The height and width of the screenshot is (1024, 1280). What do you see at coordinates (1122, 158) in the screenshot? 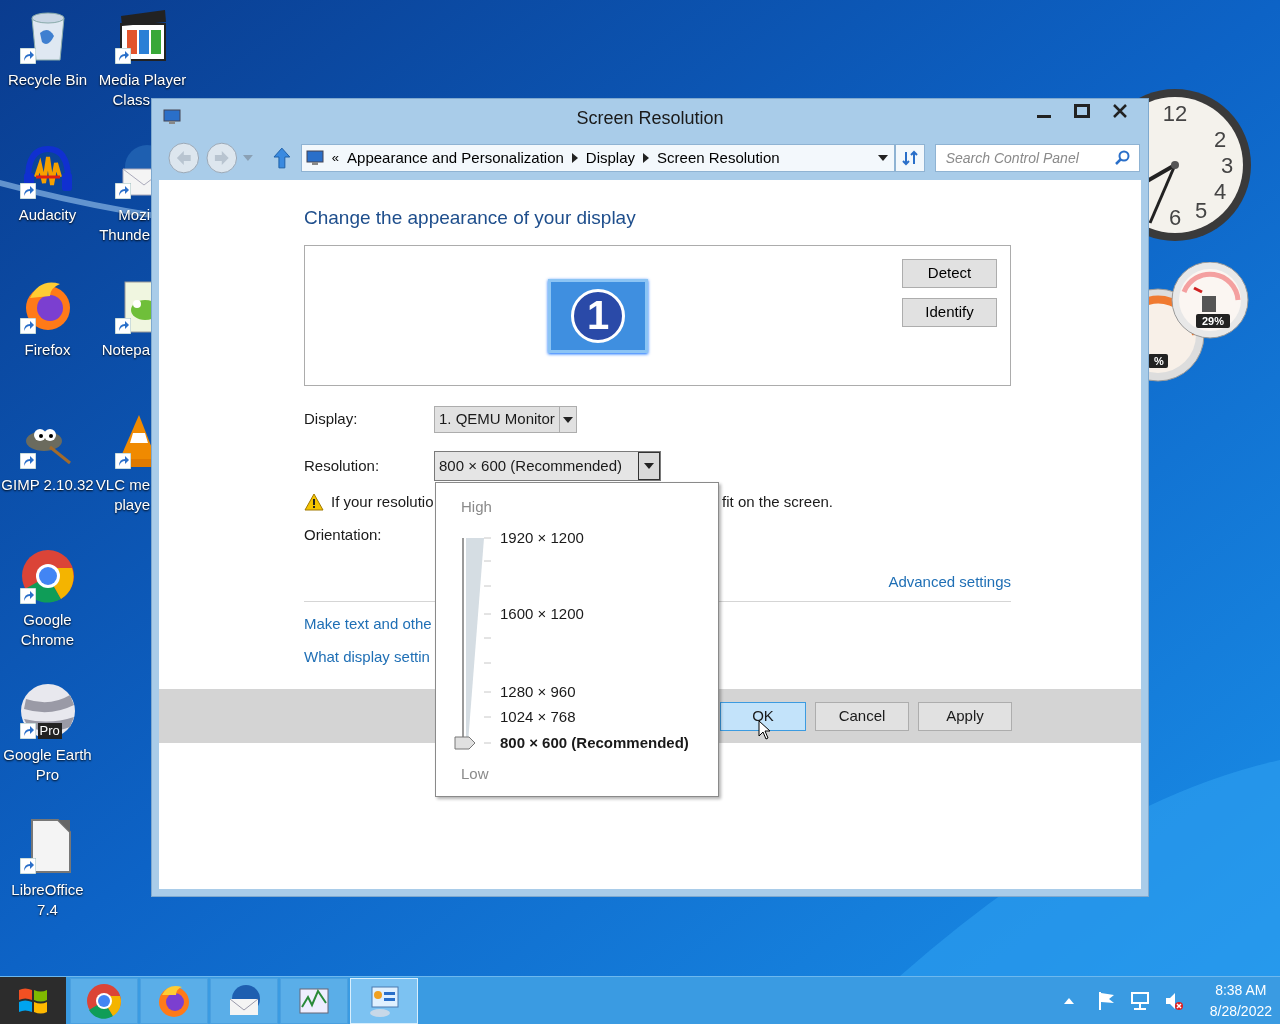
I see `search-icon` at bounding box center [1122, 158].